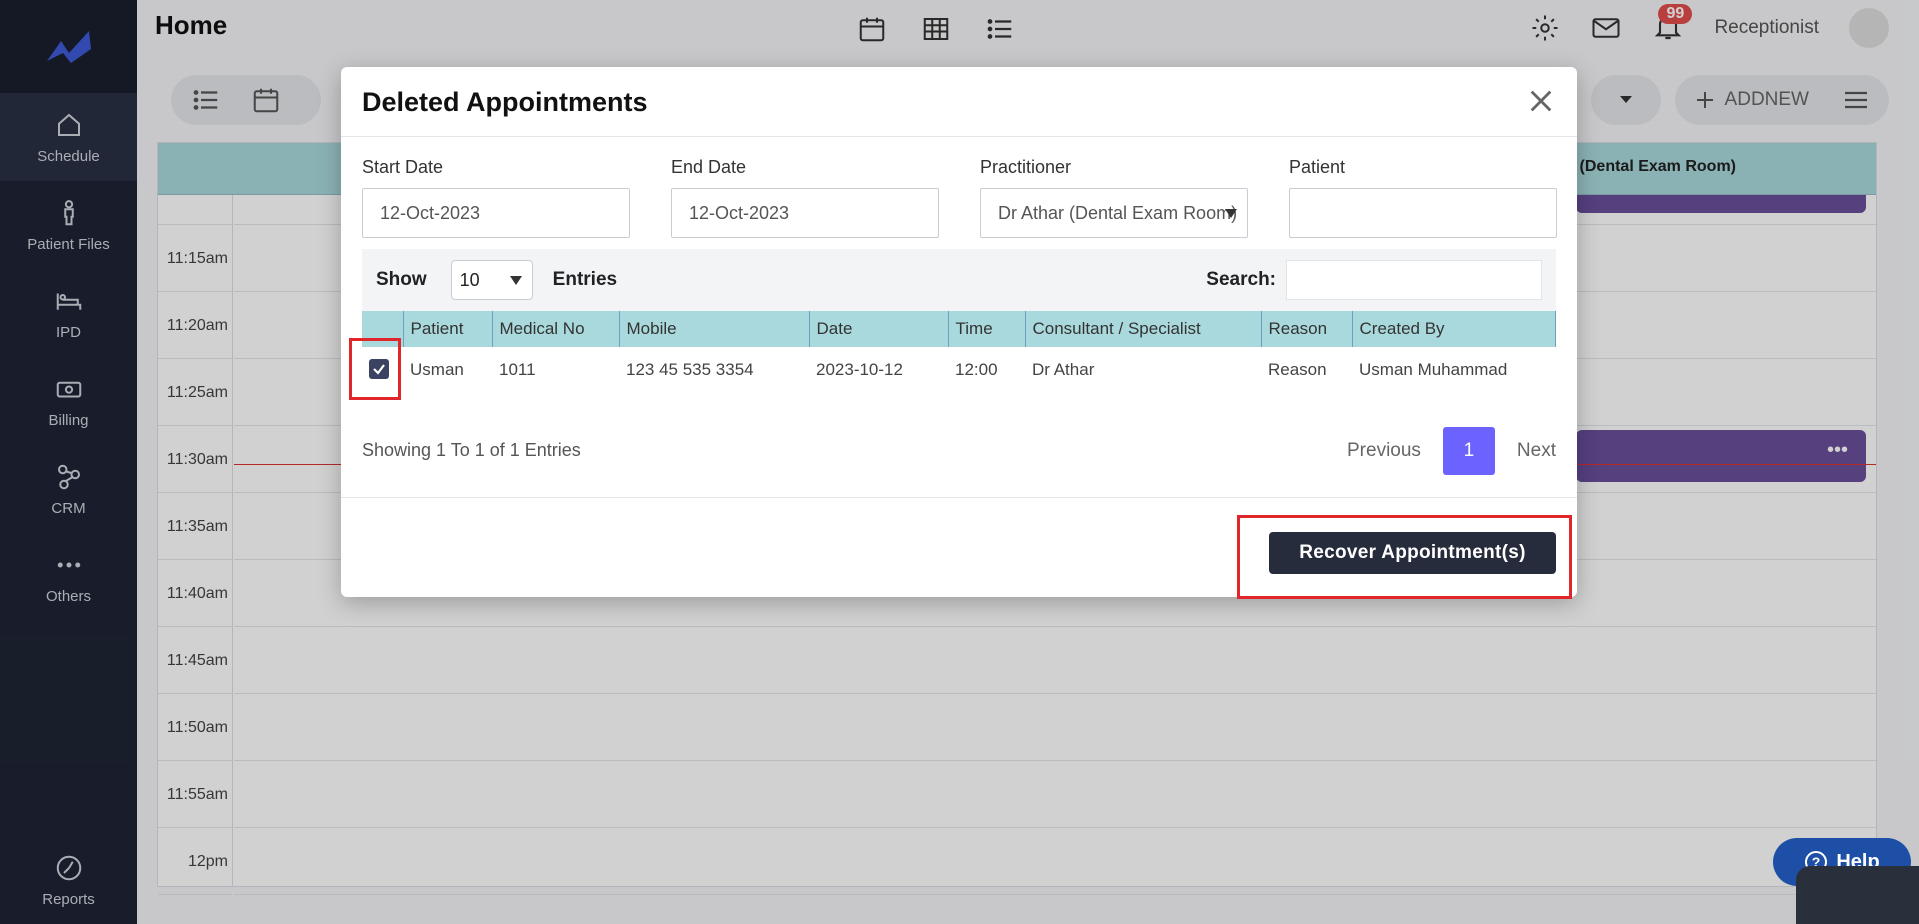  Describe the element at coordinates (1857, 895) in the screenshot. I see `bottom-tray` at that location.